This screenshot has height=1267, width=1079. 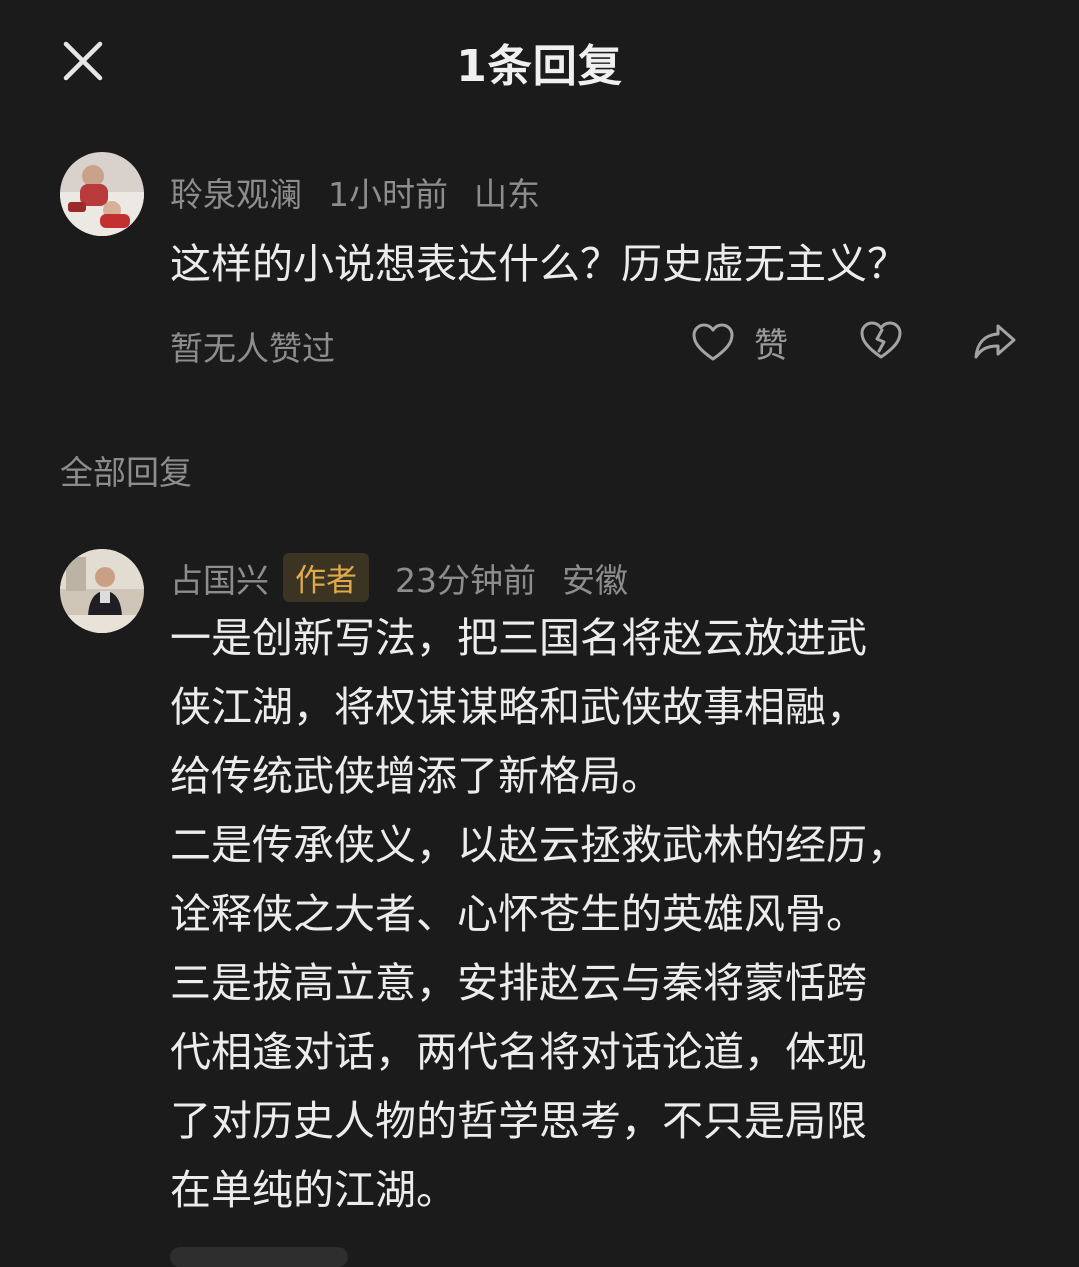 What do you see at coordinates (739, 342) in the screenshot?
I see `like-button: 赞` at bounding box center [739, 342].